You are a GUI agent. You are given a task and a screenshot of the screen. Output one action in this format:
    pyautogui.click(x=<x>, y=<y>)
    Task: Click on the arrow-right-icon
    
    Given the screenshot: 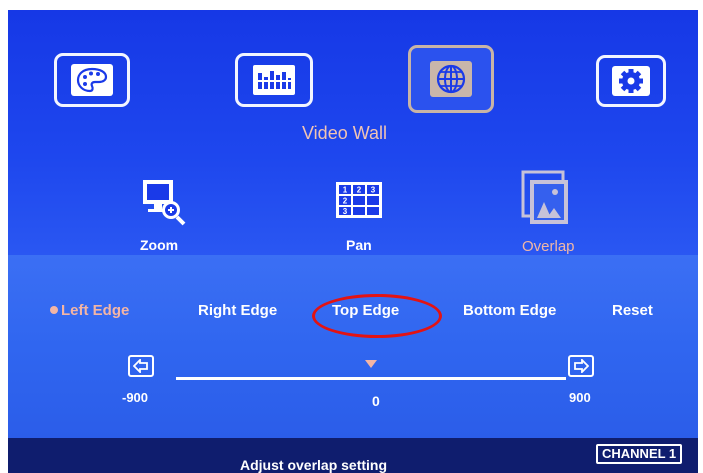 What is the action you would take?
    pyautogui.click(x=581, y=366)
    